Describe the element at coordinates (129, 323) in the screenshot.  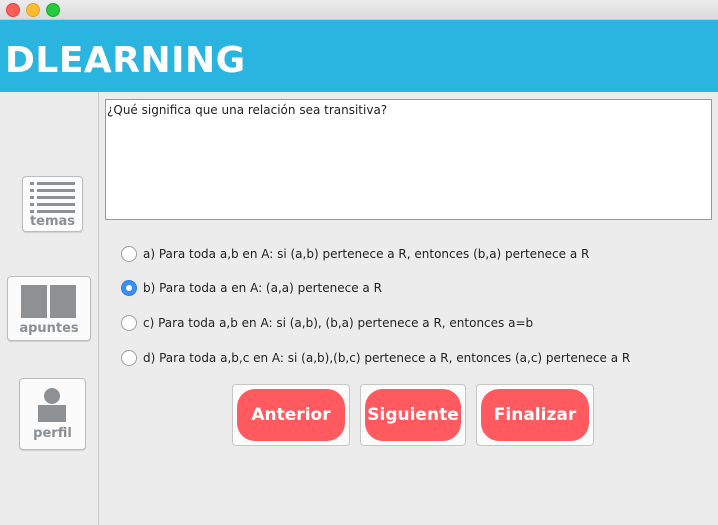
I see `option-c-radio` at that location.